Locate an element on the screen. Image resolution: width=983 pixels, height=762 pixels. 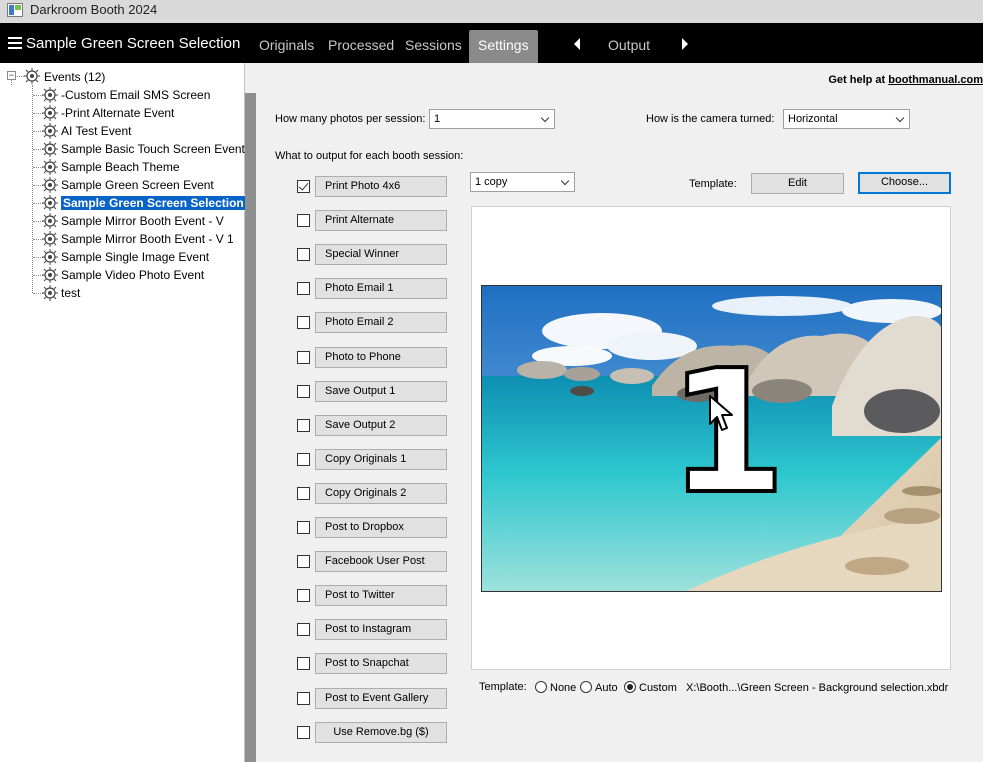
tree-event-item: Sample Single Image Event is located at coordinates (135, 257).